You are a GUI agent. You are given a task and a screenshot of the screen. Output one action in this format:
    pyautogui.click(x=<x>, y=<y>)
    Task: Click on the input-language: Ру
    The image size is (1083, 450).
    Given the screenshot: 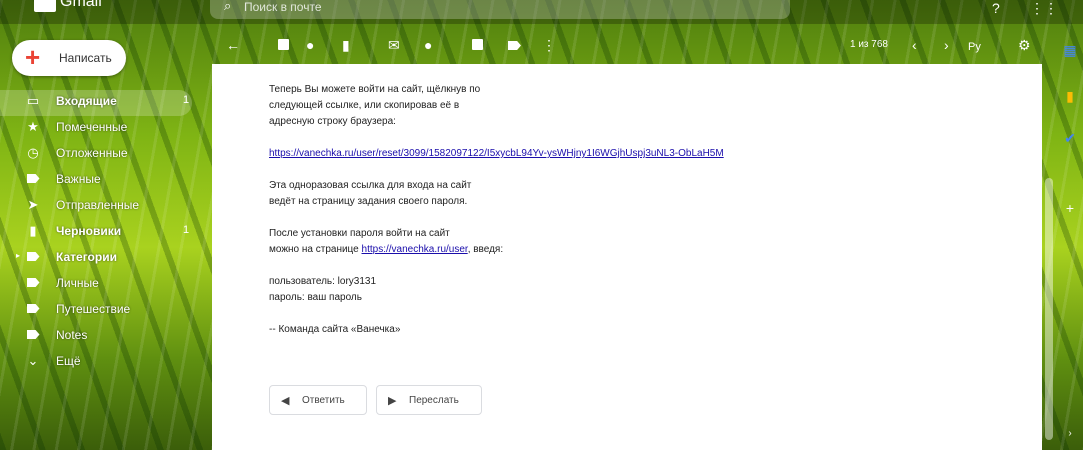 What is the action you would take?
    pyautogui.click(x=974, y=47)
    